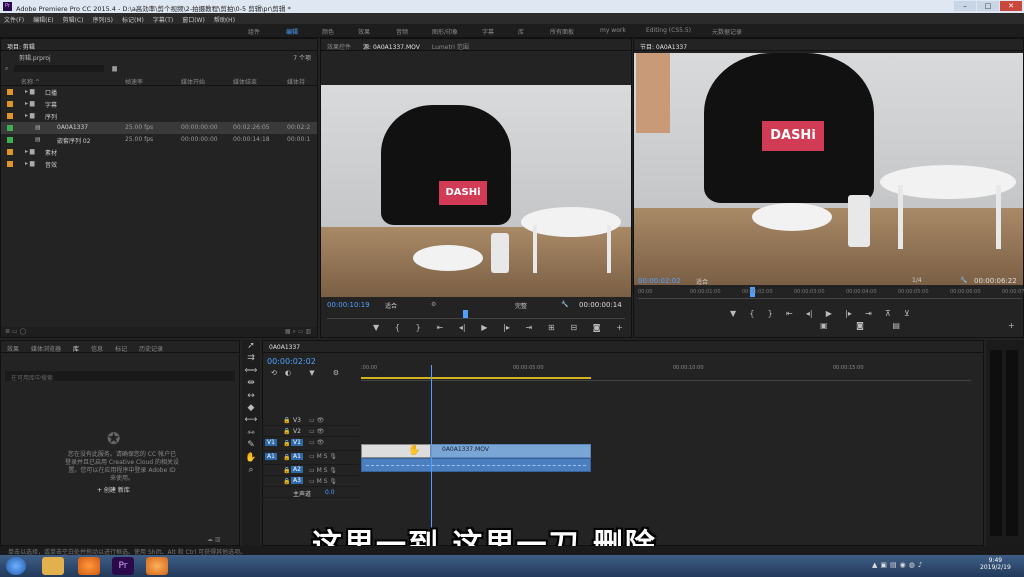 This screenshot has height=577, width=1024. What do you see at coordinates (450, 46) in the screenshot?
I see `tab-lumetri-scopes: Lumetri 范围` at bounding box center [450, 46].